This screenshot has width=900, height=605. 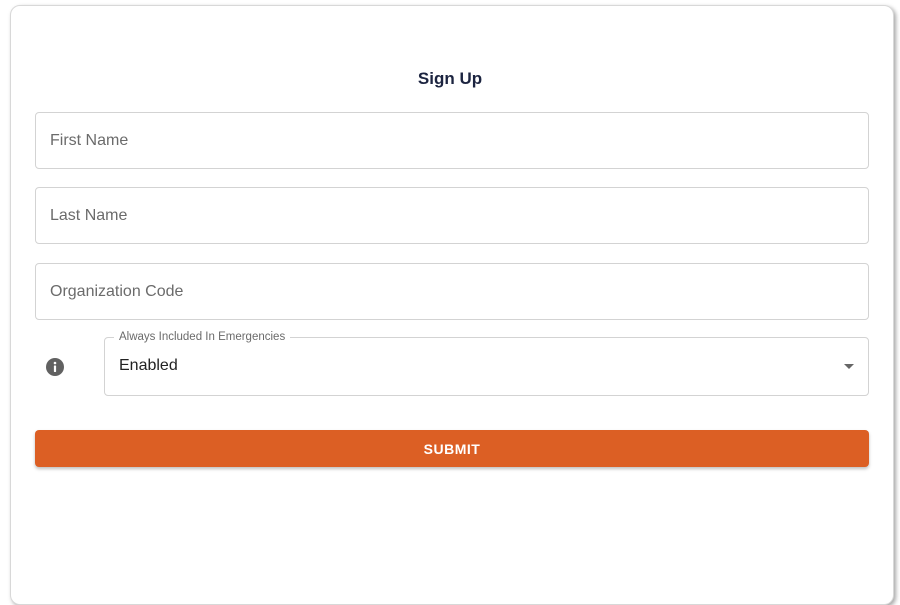 I want to click on organization-code-input, so click(x=452, y=291).